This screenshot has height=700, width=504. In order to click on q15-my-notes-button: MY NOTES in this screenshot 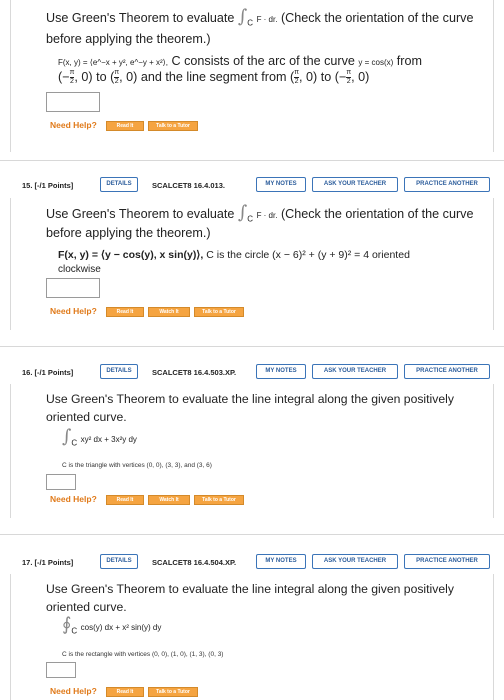, I will do `click(281, 184)`.